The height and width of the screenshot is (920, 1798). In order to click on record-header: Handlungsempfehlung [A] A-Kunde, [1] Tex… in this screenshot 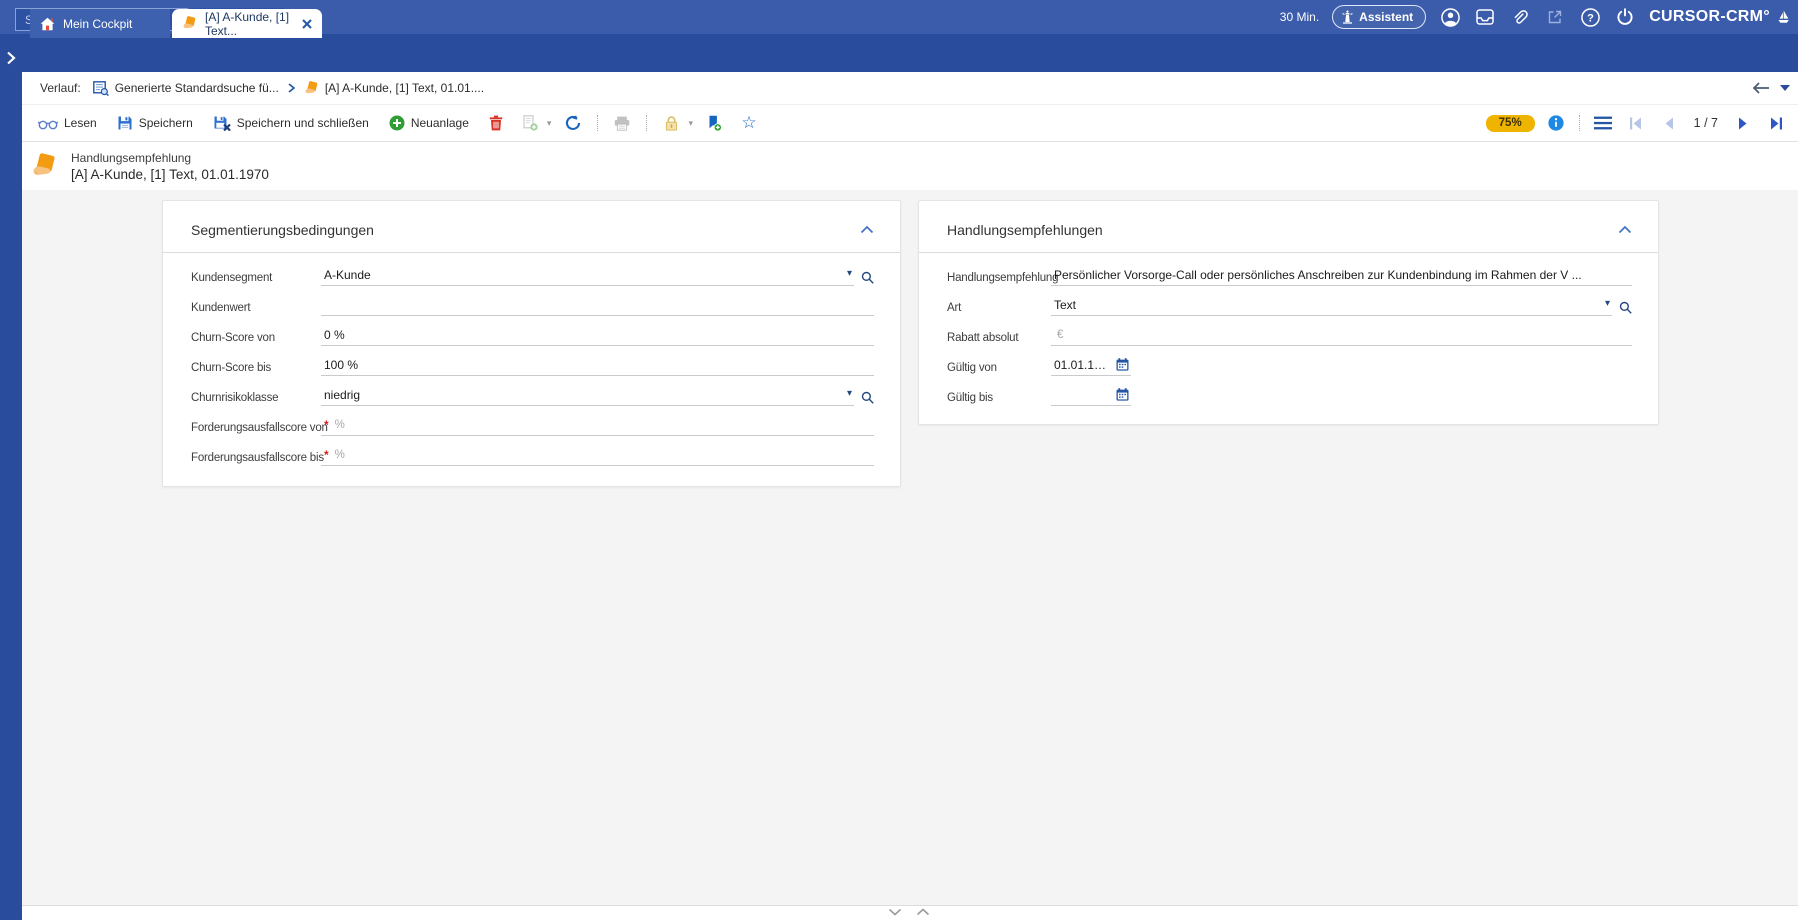, I will do `click(910, 166)`.